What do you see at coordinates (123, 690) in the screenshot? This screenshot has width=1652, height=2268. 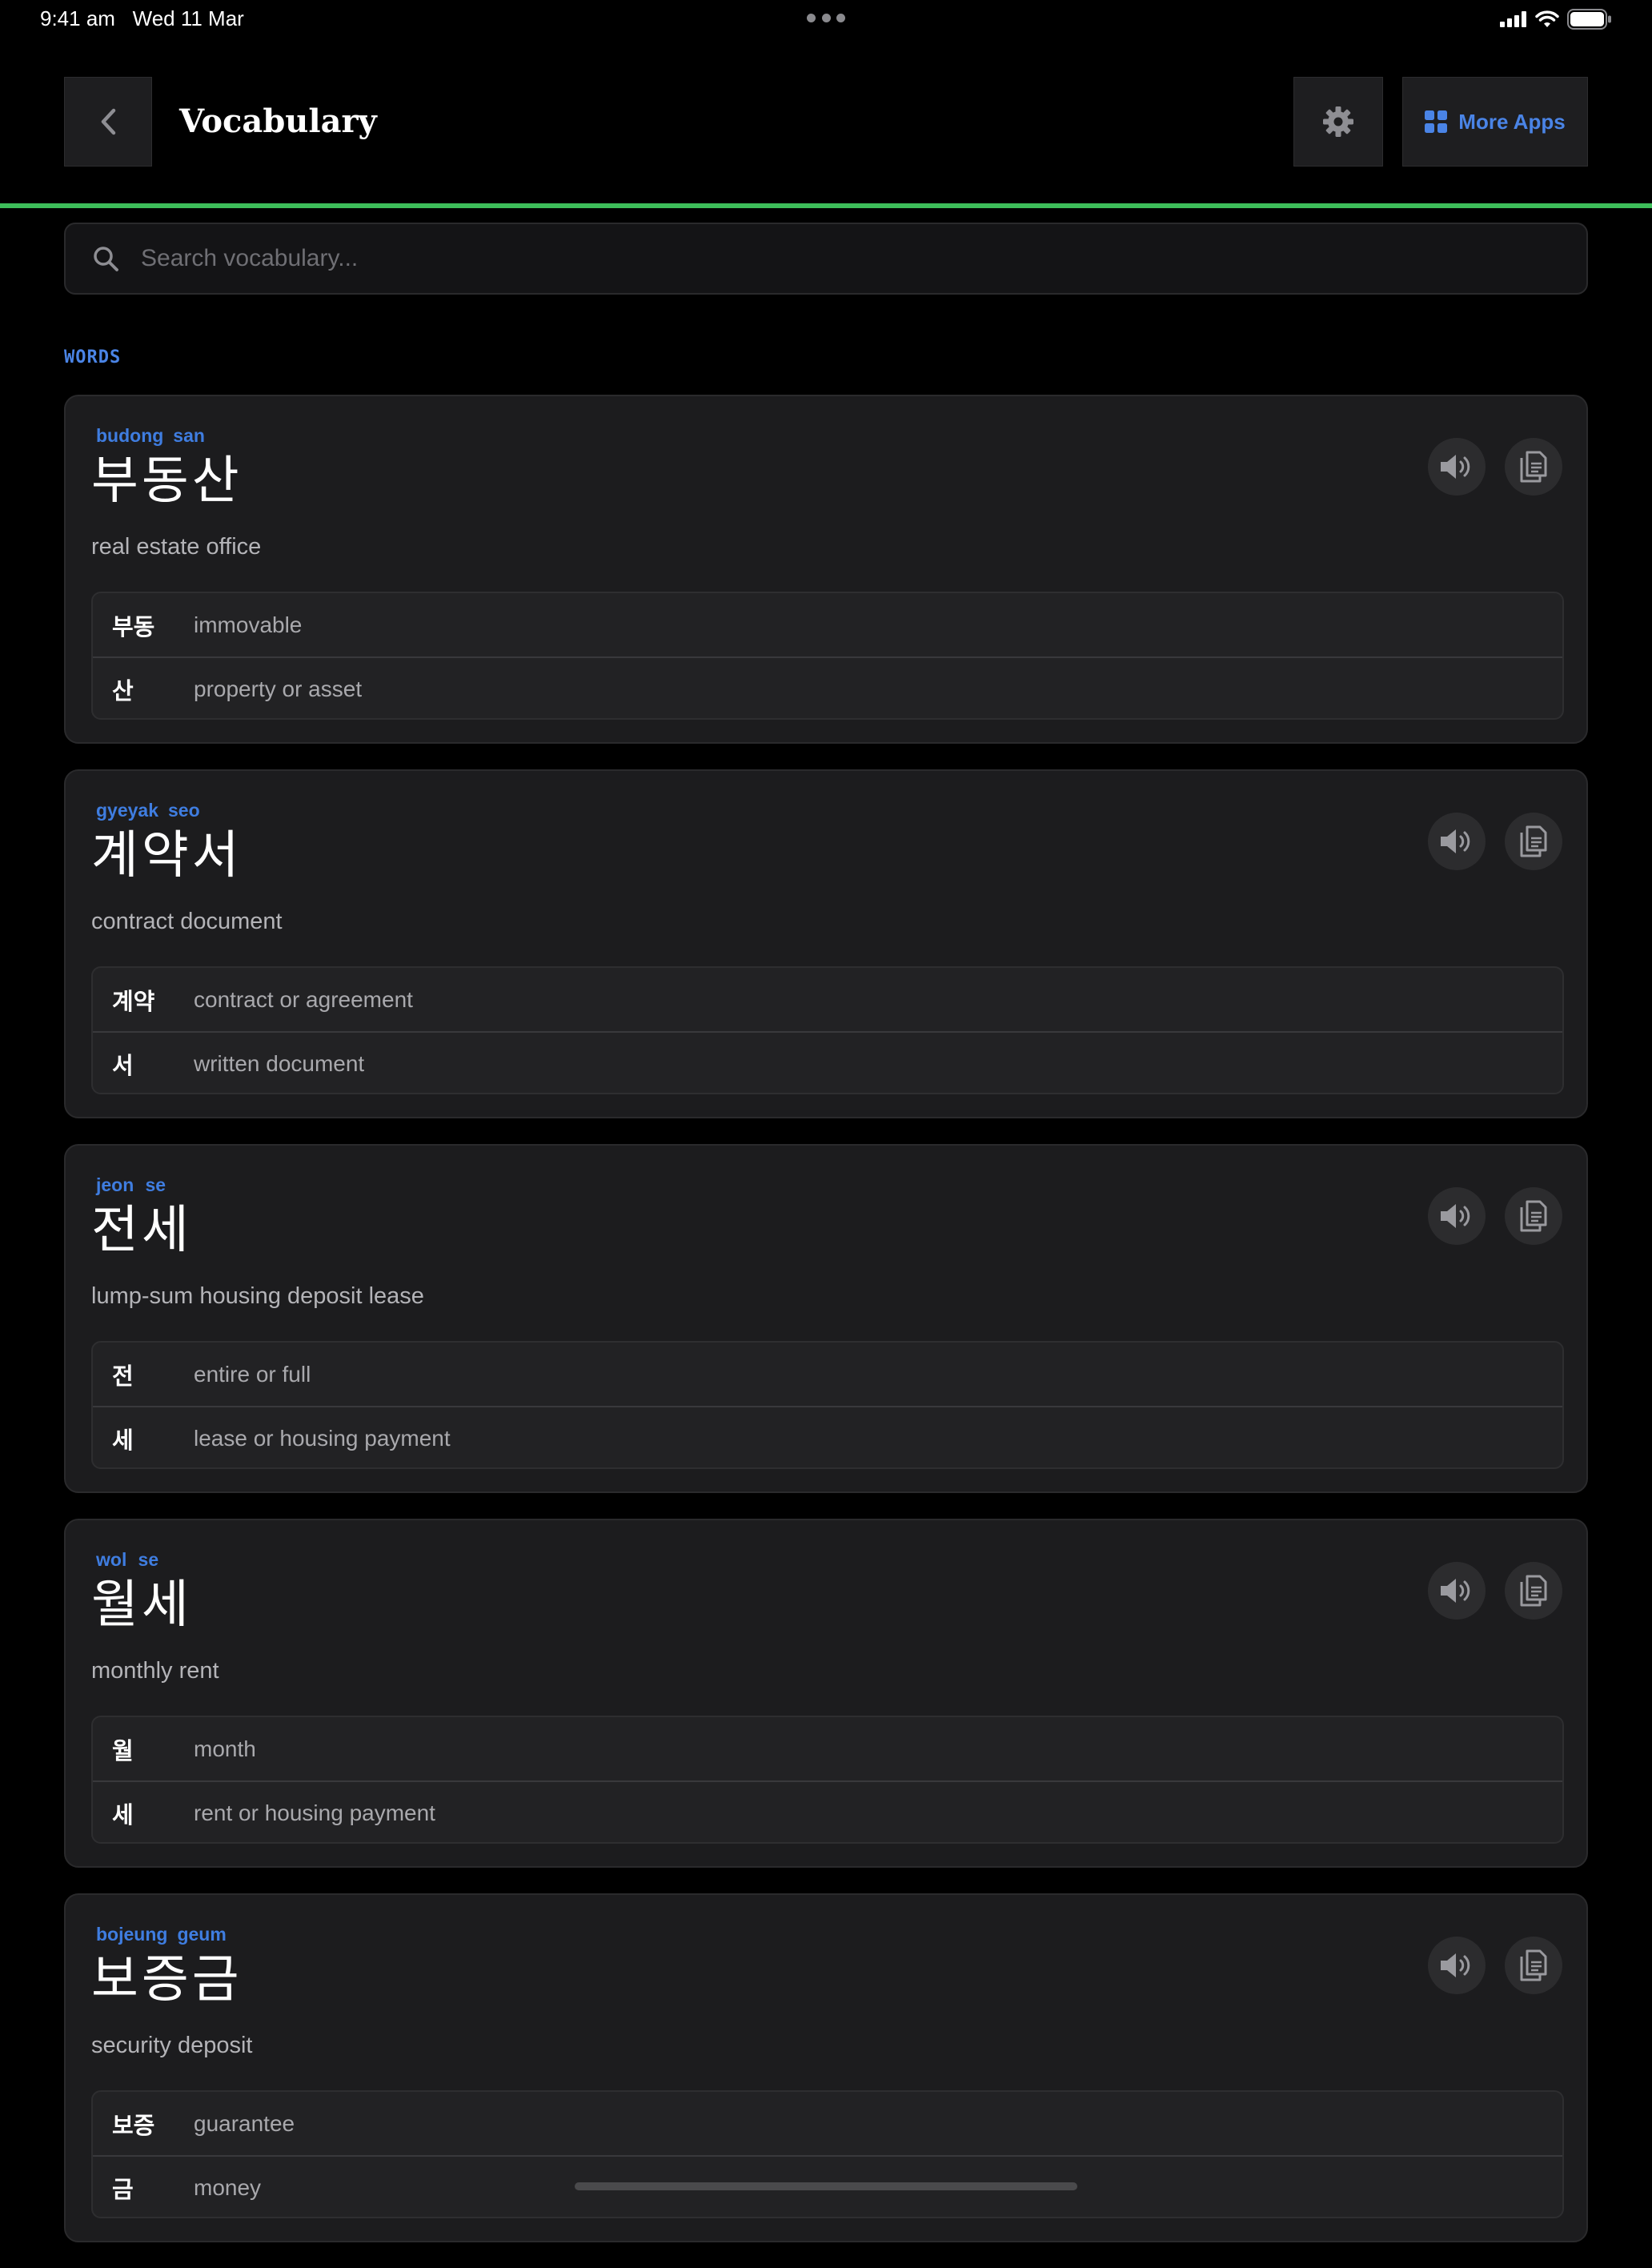 I see `syllable: 산` at bounding box center [123, 690].